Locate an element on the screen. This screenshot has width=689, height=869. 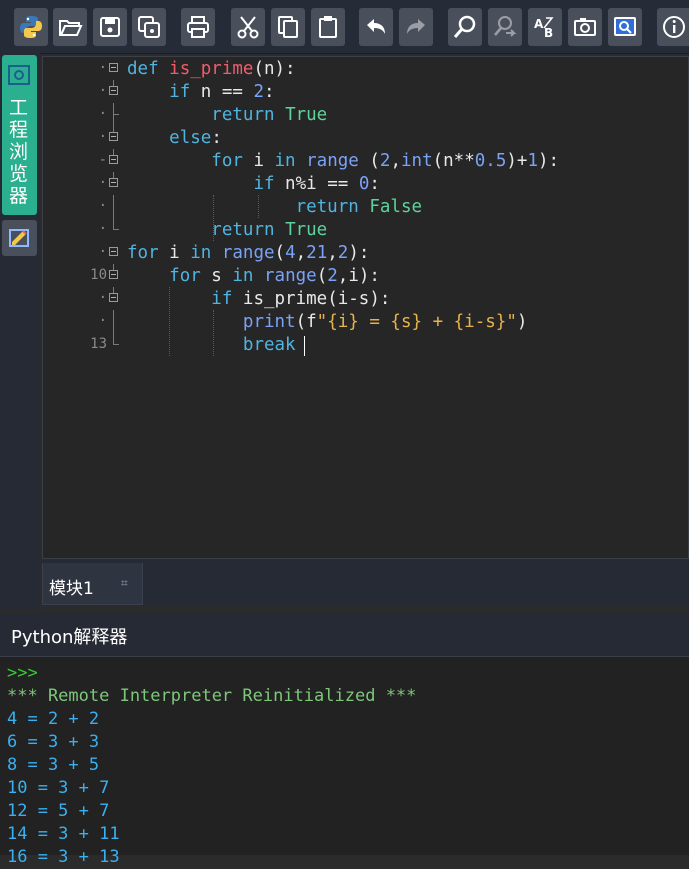
replace-button is located at coordinates (505, 27).